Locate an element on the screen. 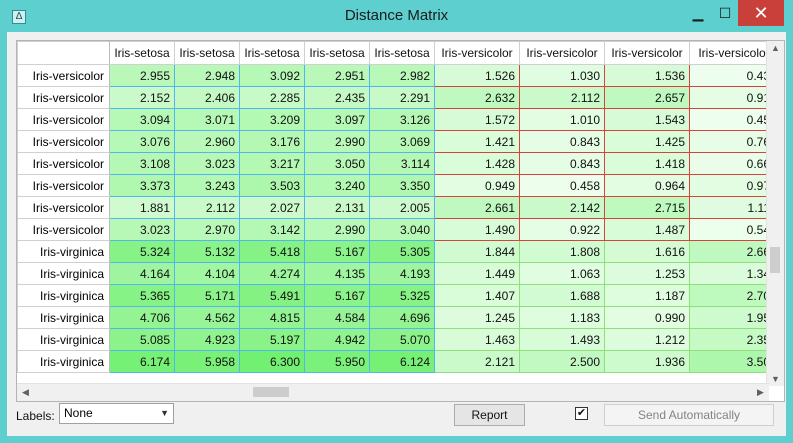 The image size is (793, 443). matrix-cell: 3.071 is located at coordinates (207, 119).